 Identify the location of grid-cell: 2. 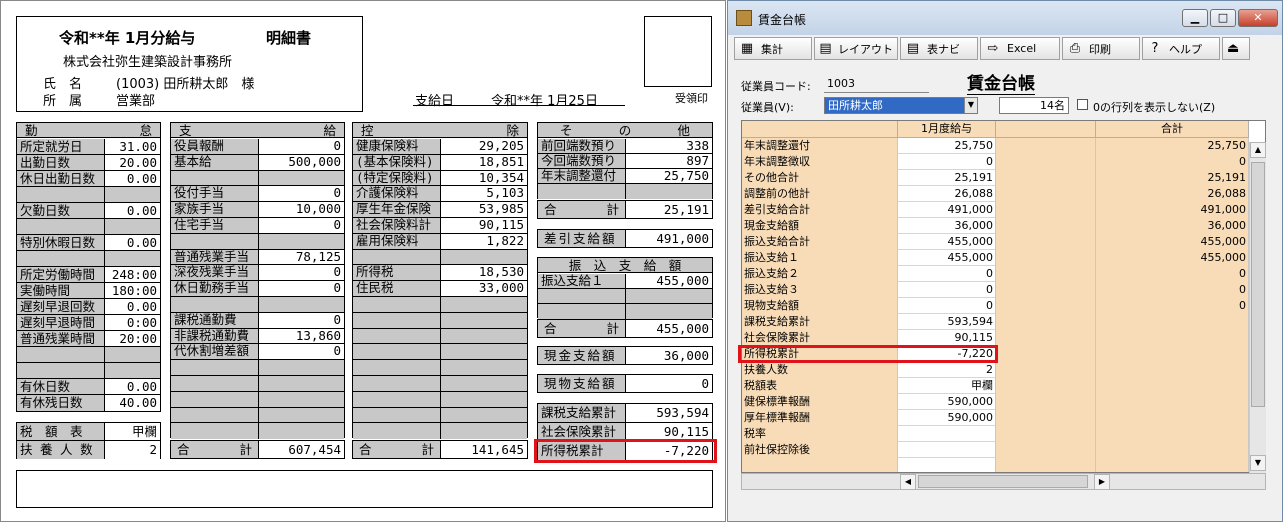
(947, 370).